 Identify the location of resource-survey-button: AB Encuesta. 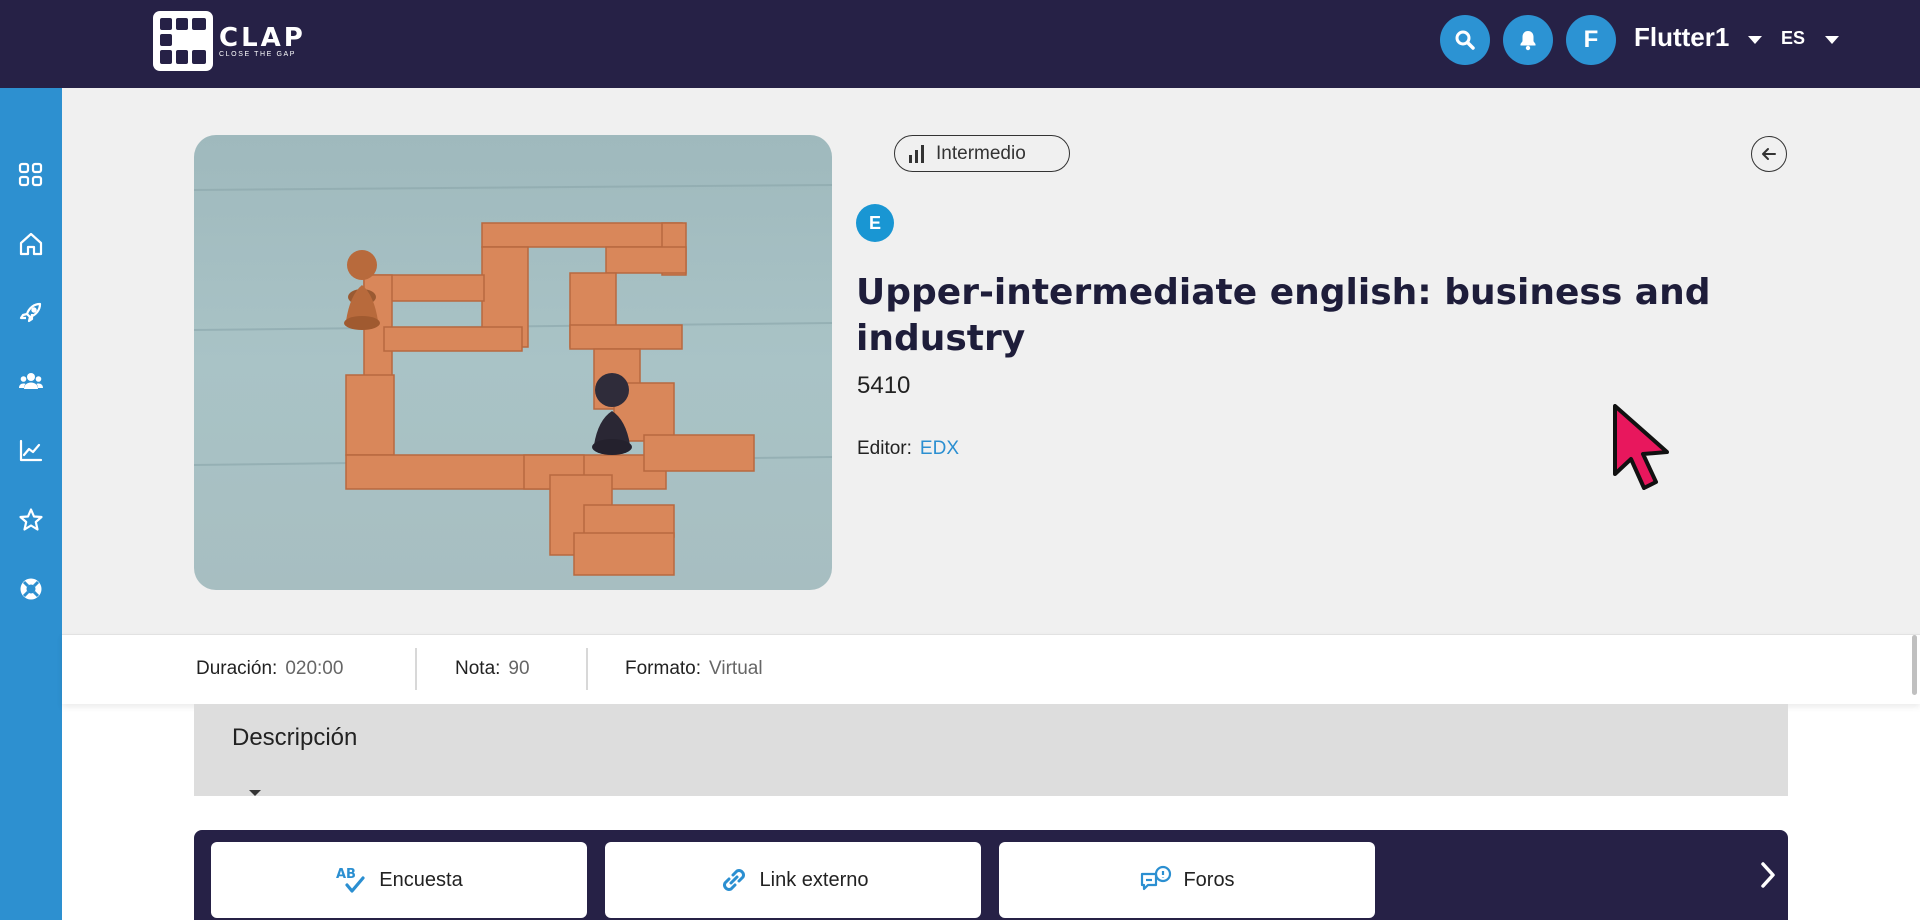
(399, 880).